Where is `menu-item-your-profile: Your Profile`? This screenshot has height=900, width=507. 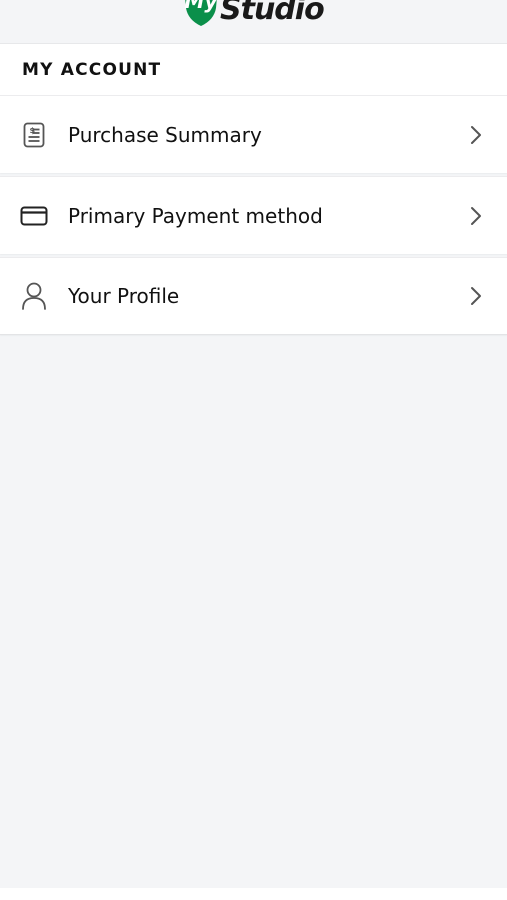
menu-item-your-profile: Your Profile is located at coordinates (253, 296).